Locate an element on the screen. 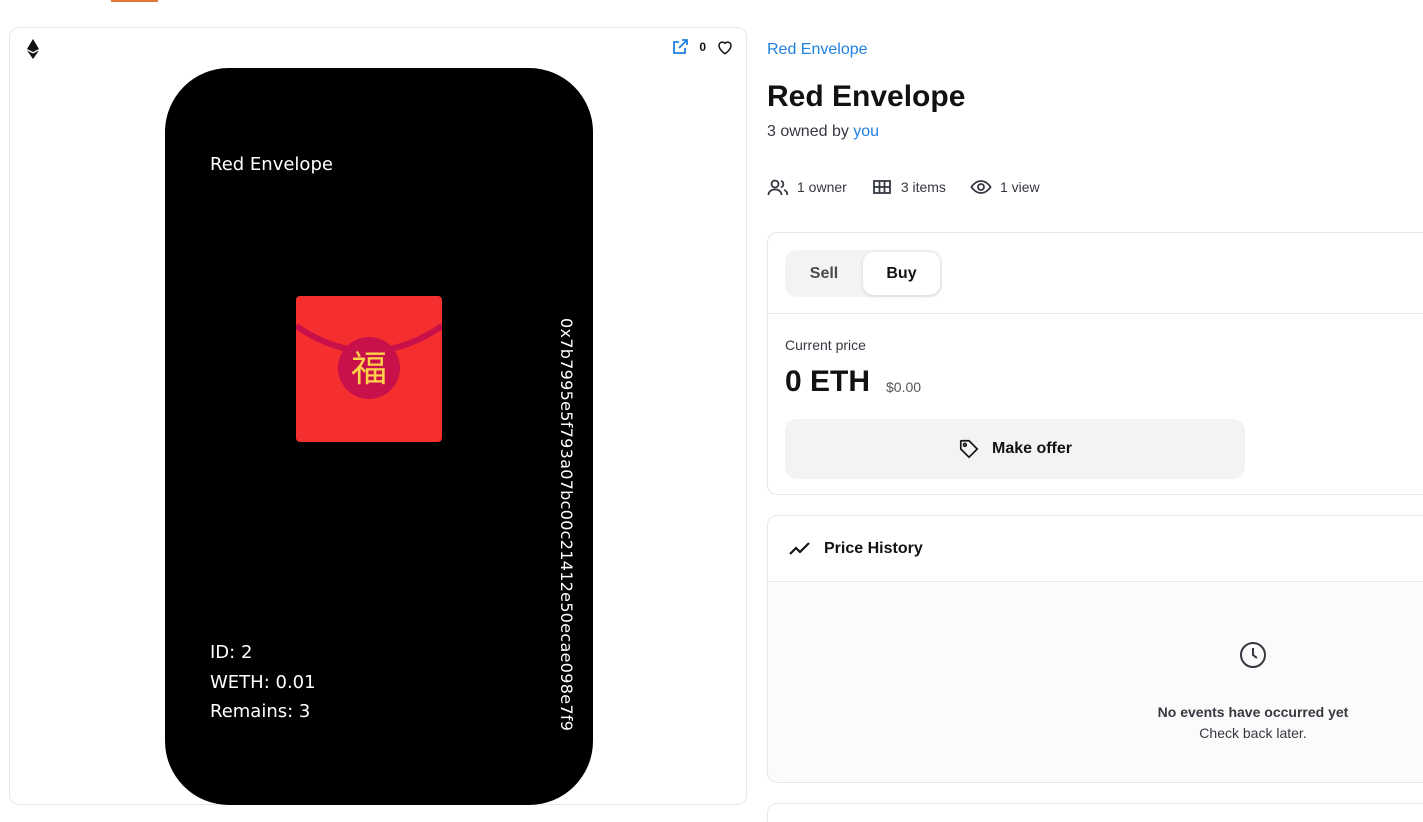 The width and height of the screenshot is (1423, 822). envelope-character: 福 is located at coordinates (369, 369).